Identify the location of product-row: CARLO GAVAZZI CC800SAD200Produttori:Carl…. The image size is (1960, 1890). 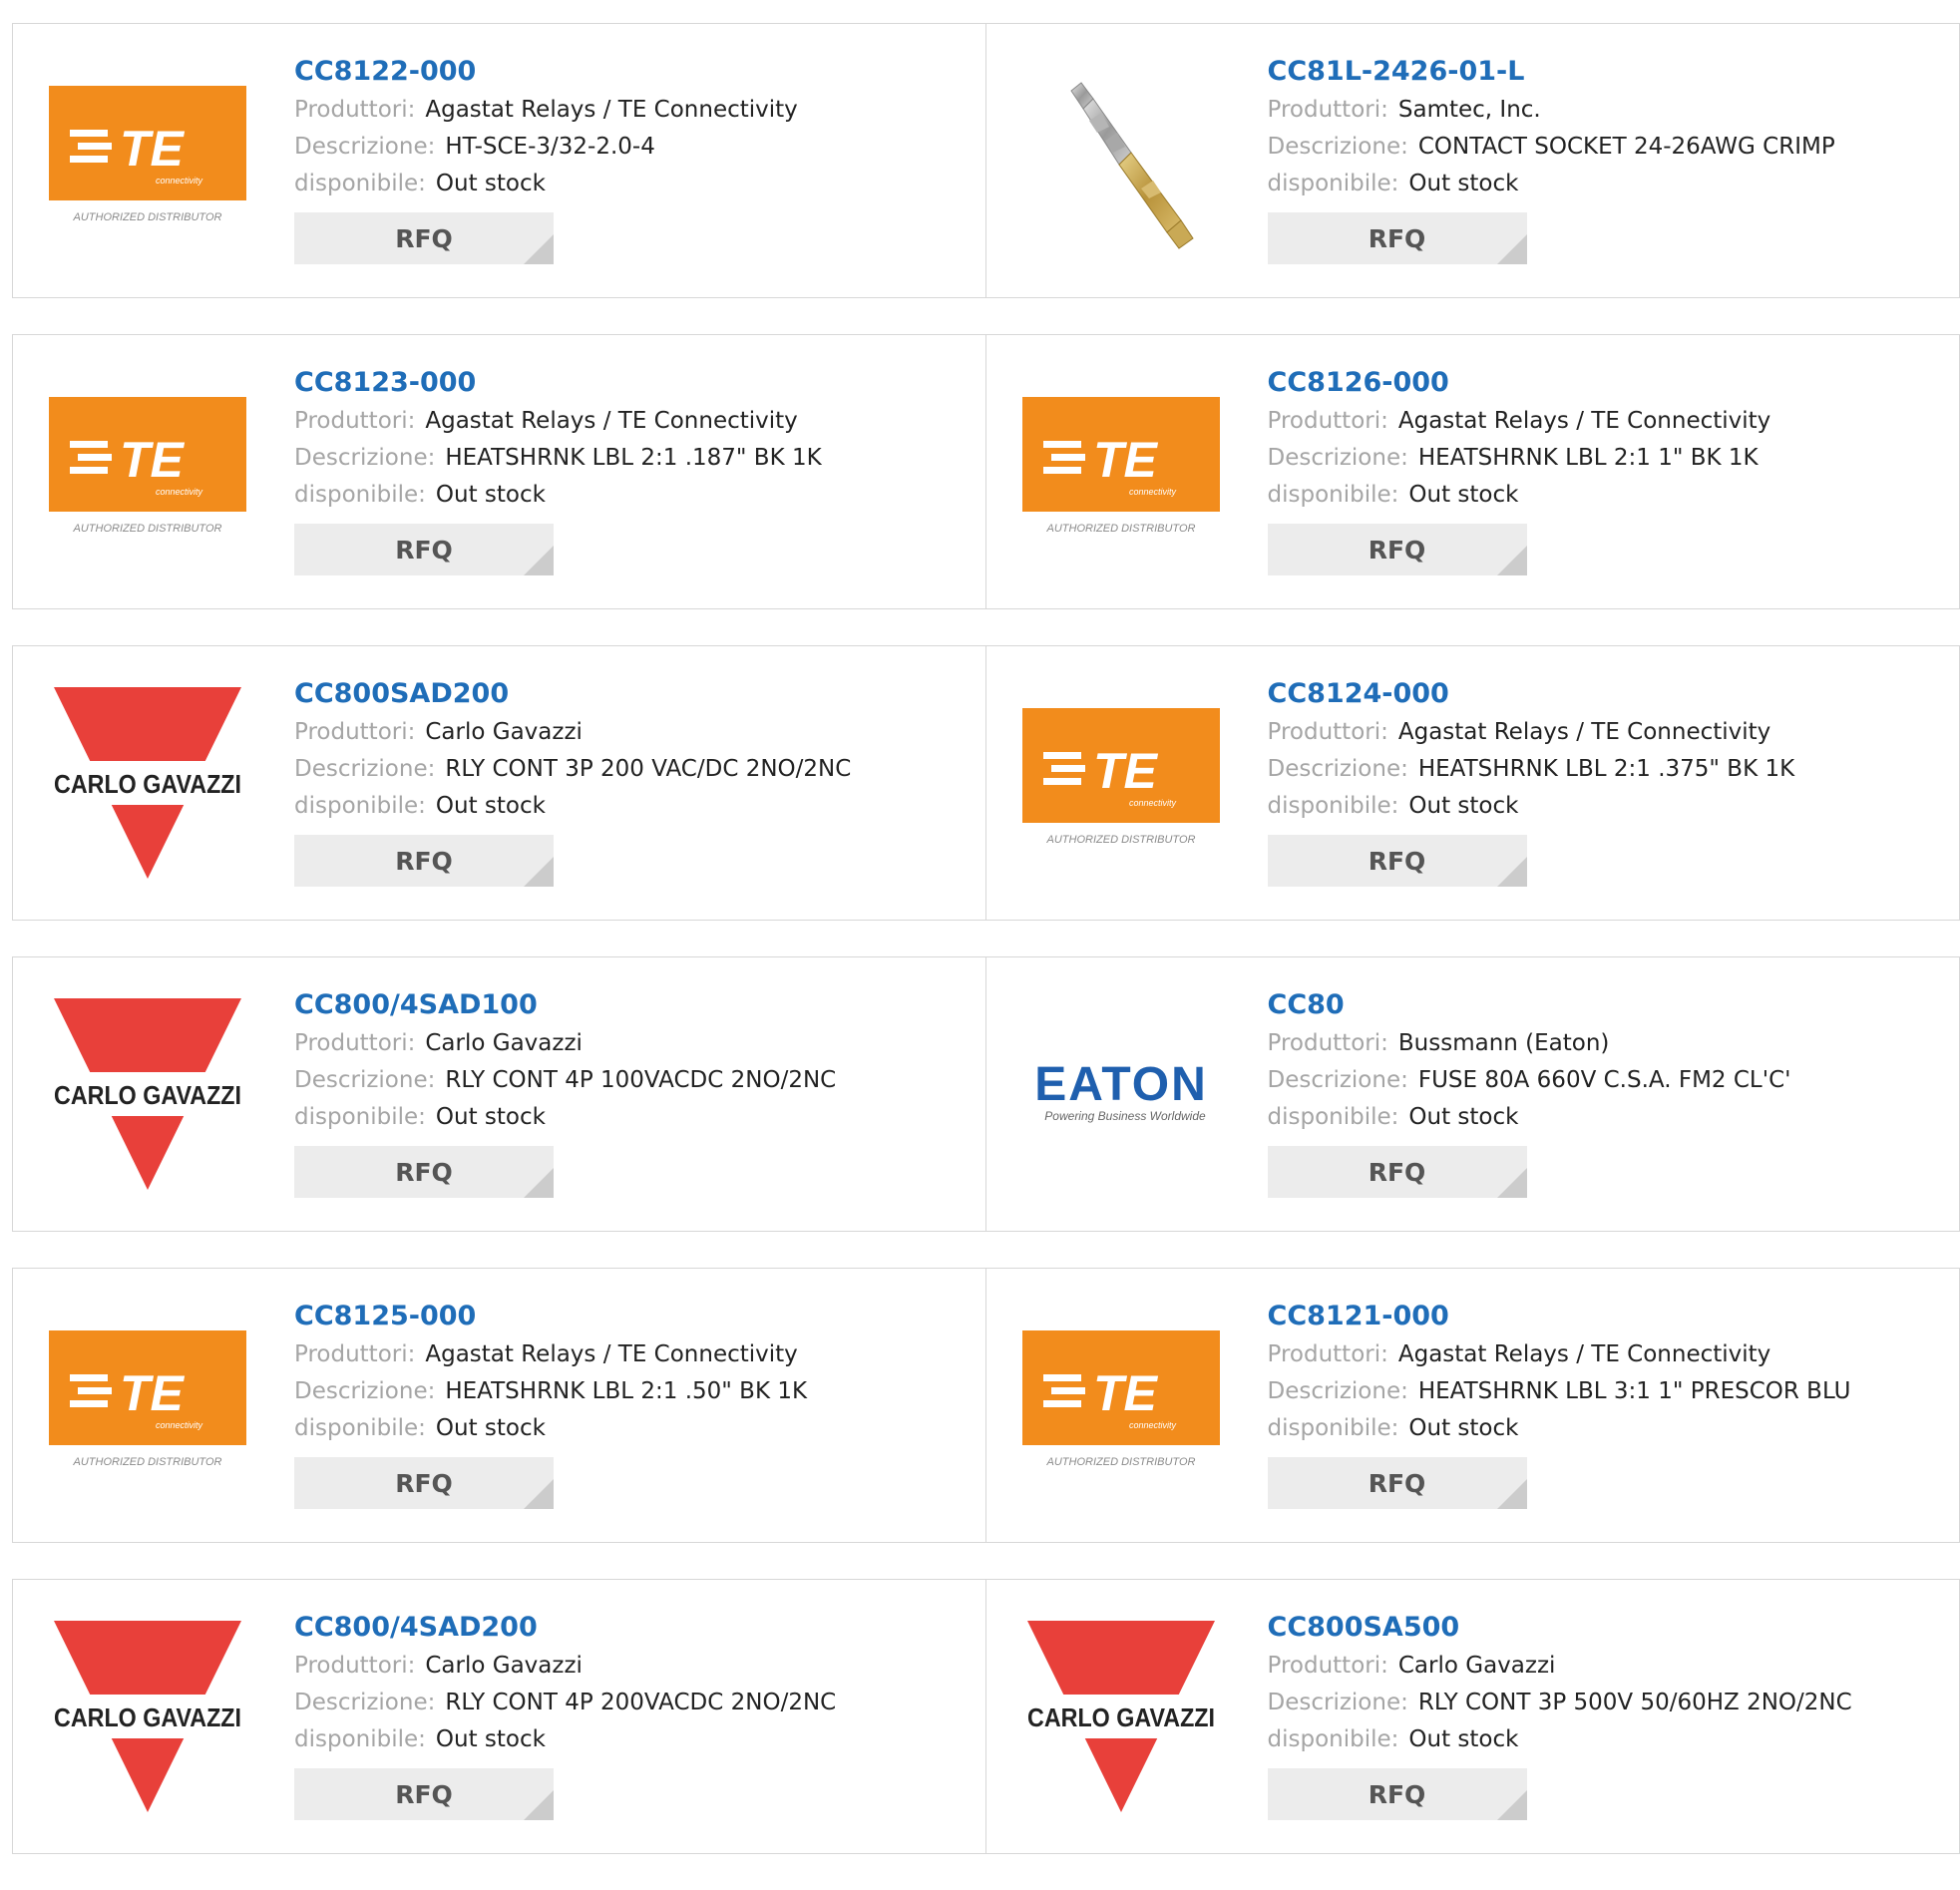
(986, 783).